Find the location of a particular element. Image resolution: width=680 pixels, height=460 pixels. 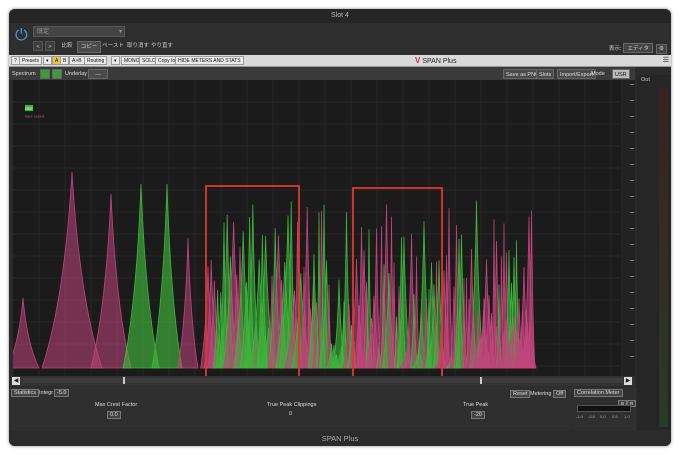

underlay-label: Underlay is located at coordinates (76, 73).